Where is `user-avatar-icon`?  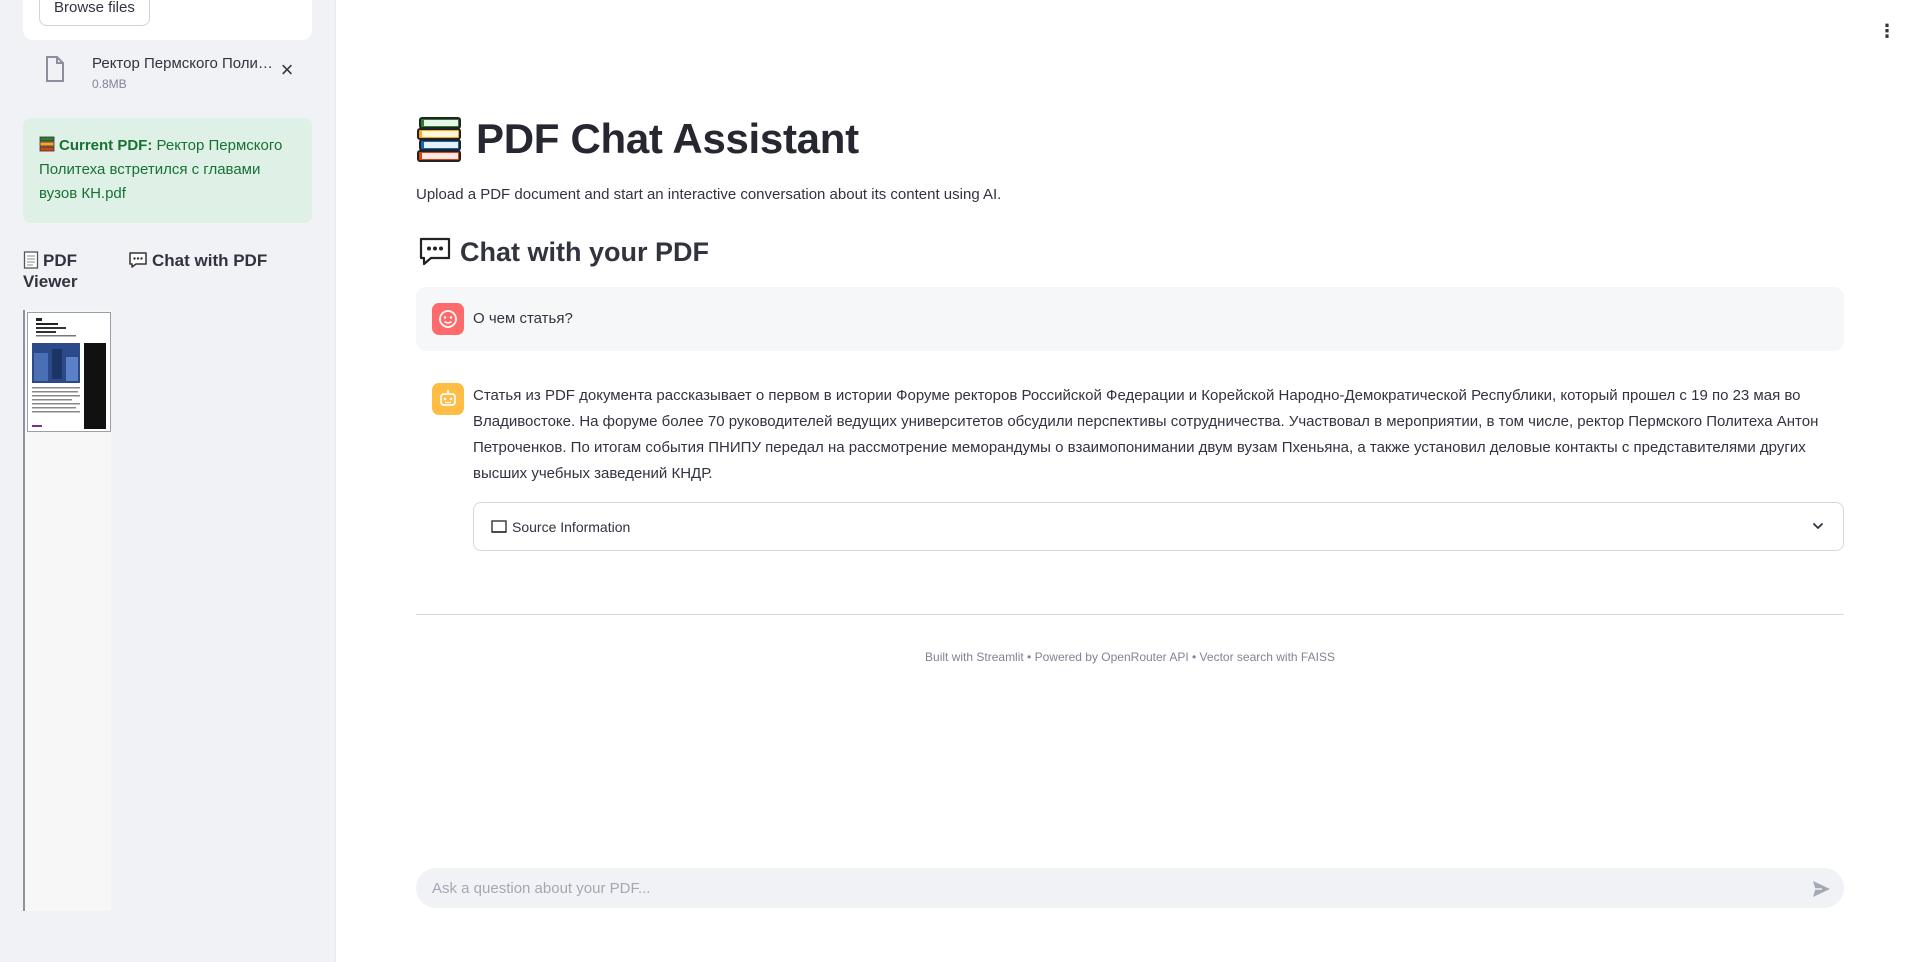
user-avatar-icon is located at coordinates (448, 319).